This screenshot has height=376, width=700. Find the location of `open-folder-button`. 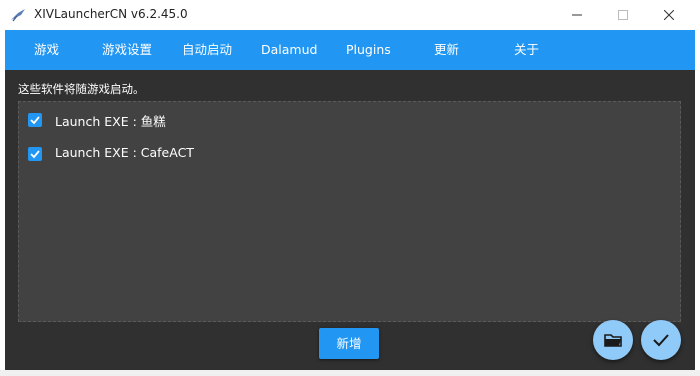

open-folder-button is located at coordinates (613, 340).